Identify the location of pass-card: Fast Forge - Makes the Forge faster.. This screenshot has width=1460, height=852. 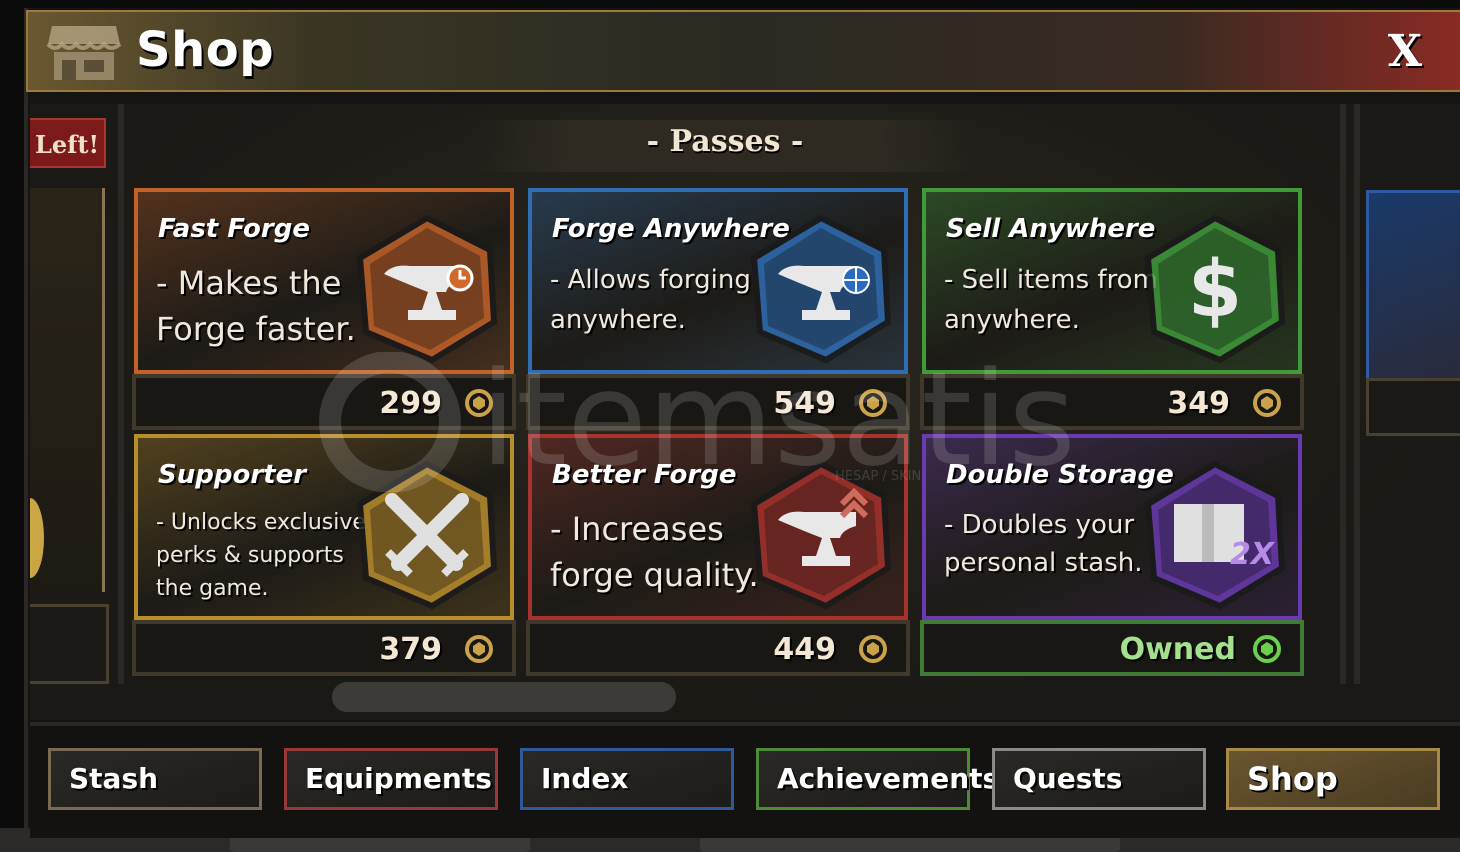
(324, 281).